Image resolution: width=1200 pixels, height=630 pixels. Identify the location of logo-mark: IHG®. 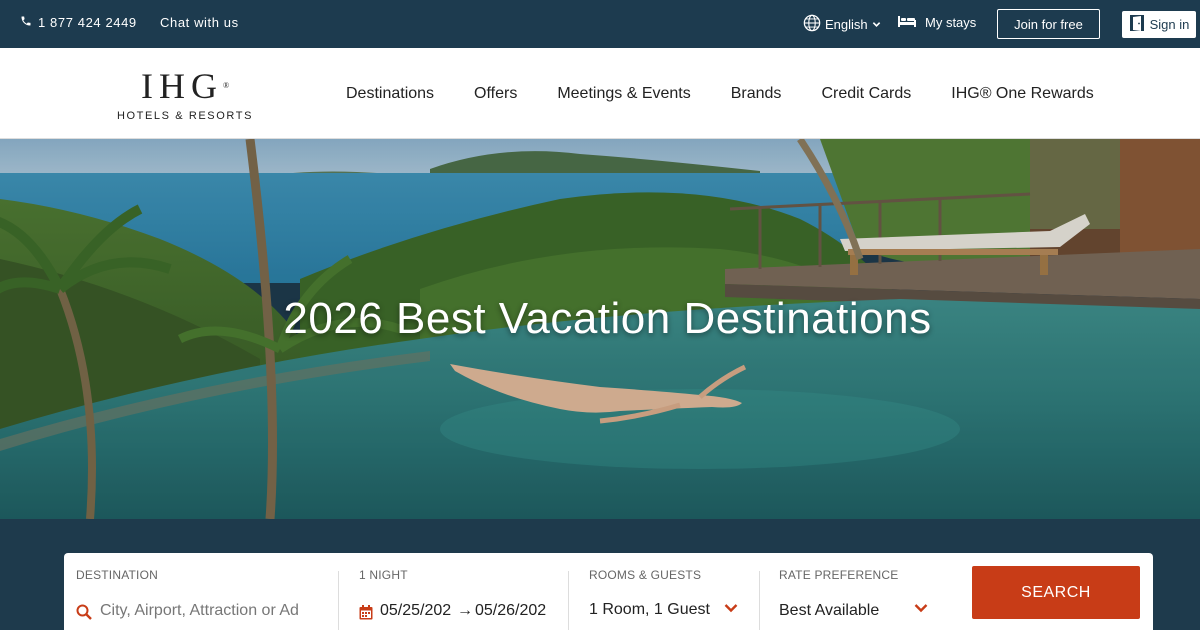
(185, 86).